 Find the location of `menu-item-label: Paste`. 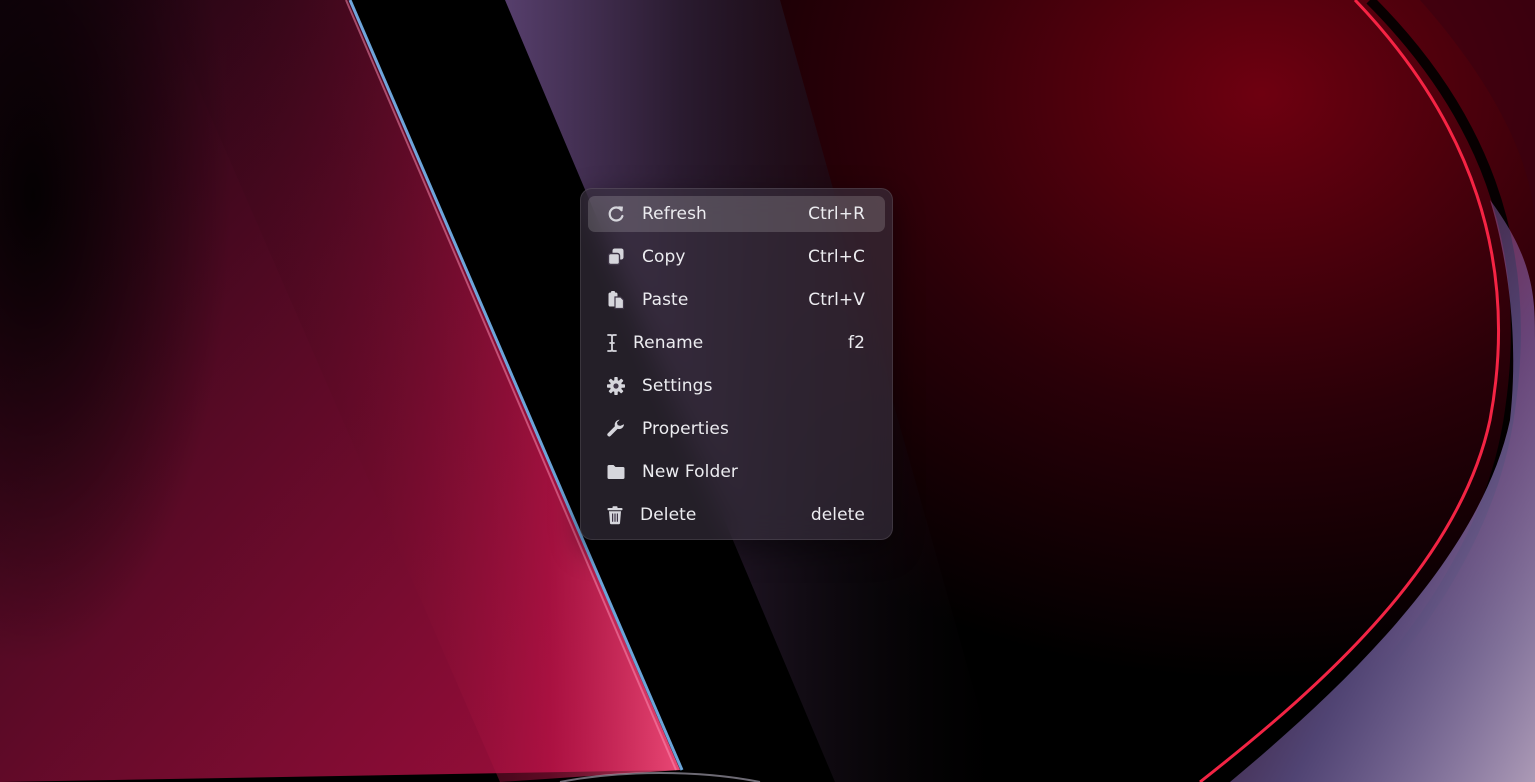

menu-item-label: Paste is located at coordinates (665, 300).